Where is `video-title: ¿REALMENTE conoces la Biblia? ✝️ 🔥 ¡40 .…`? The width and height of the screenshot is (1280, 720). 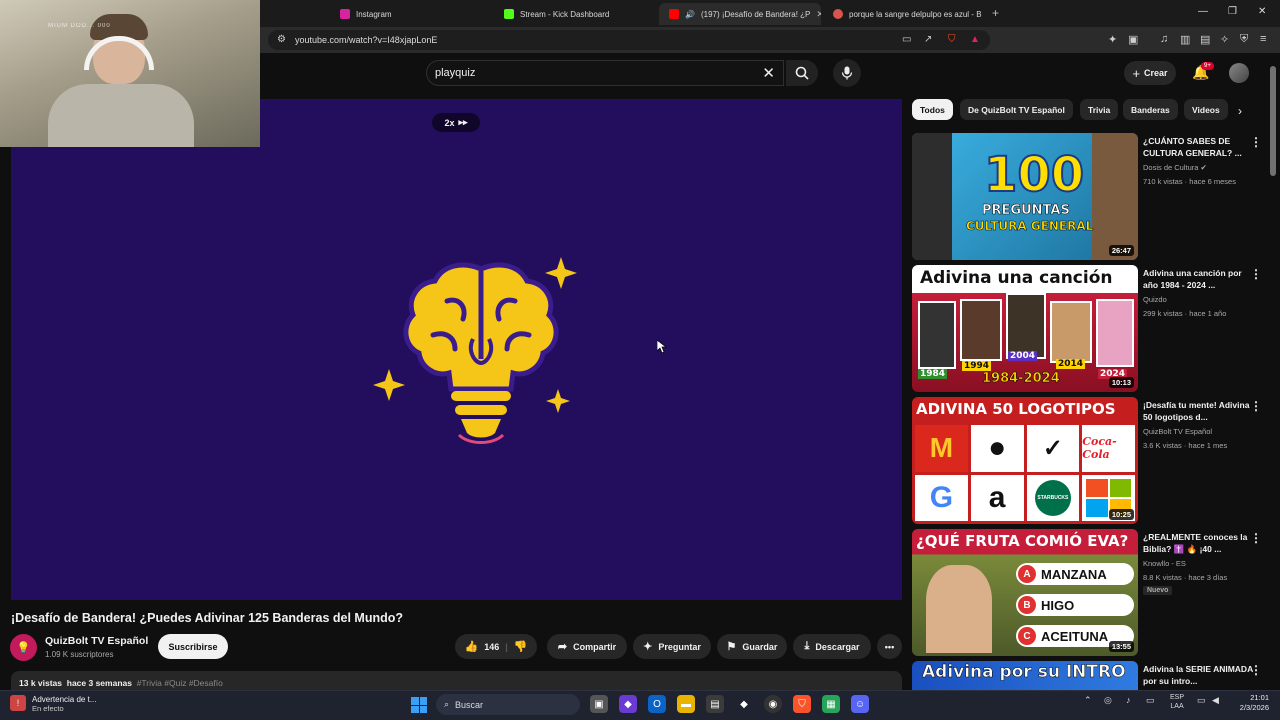 video-title: ¿REALMENTE conoces la Biblia? ✝️ 🔥 ¡40 .… is located at coordinates (1199, 543).